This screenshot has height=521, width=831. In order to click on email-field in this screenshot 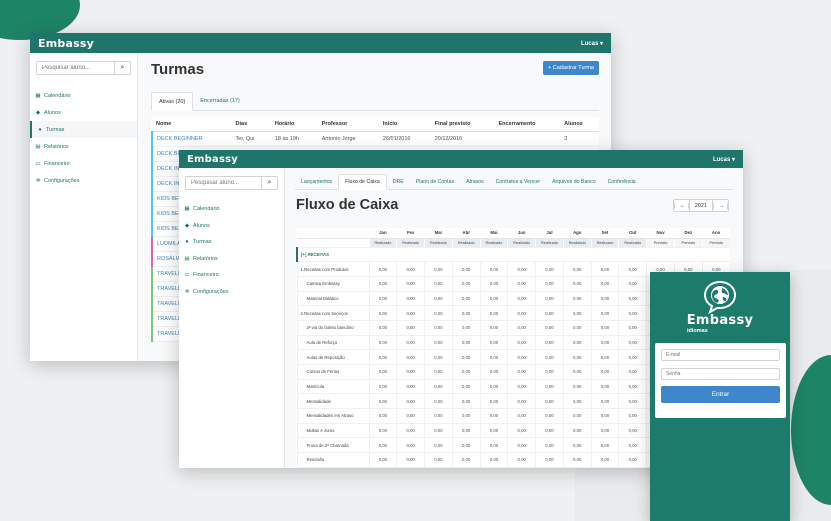, I will do `click(720, 355)`.